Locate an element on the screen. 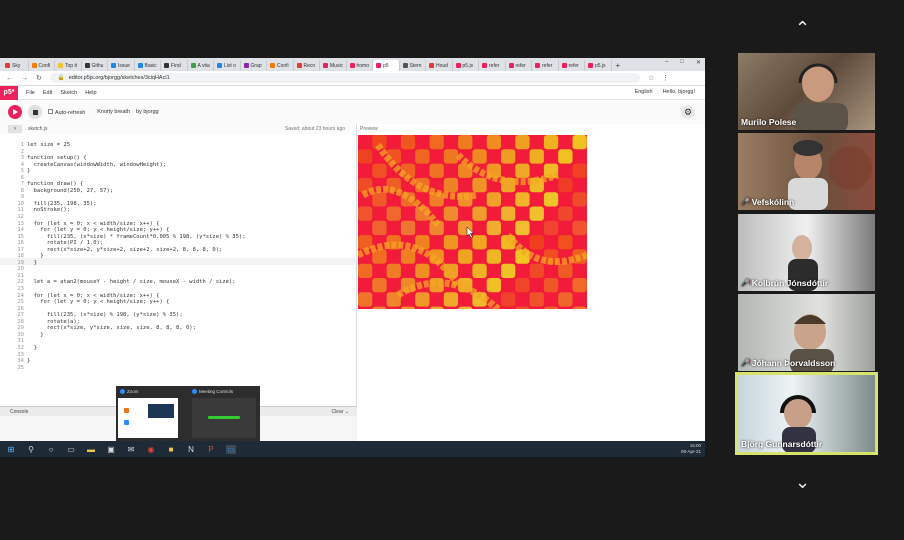  tab-title: homo is located at coordinates (363, 65).